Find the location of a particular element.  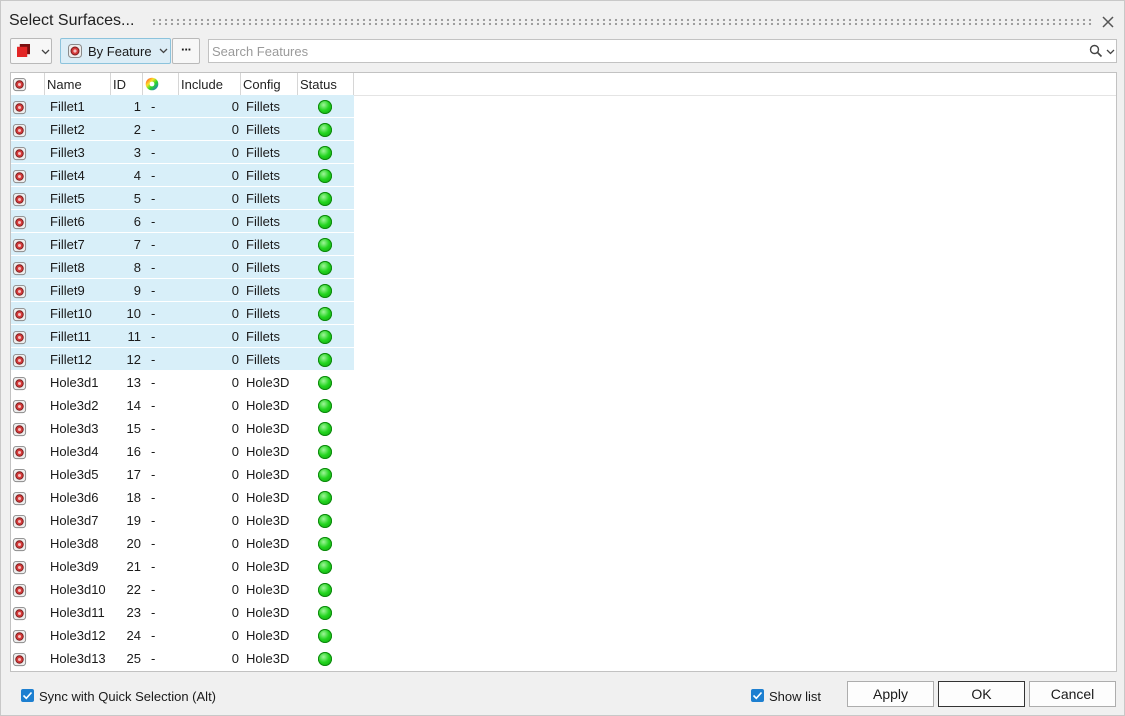

header-id: ID is located at coordinates (127, 84).